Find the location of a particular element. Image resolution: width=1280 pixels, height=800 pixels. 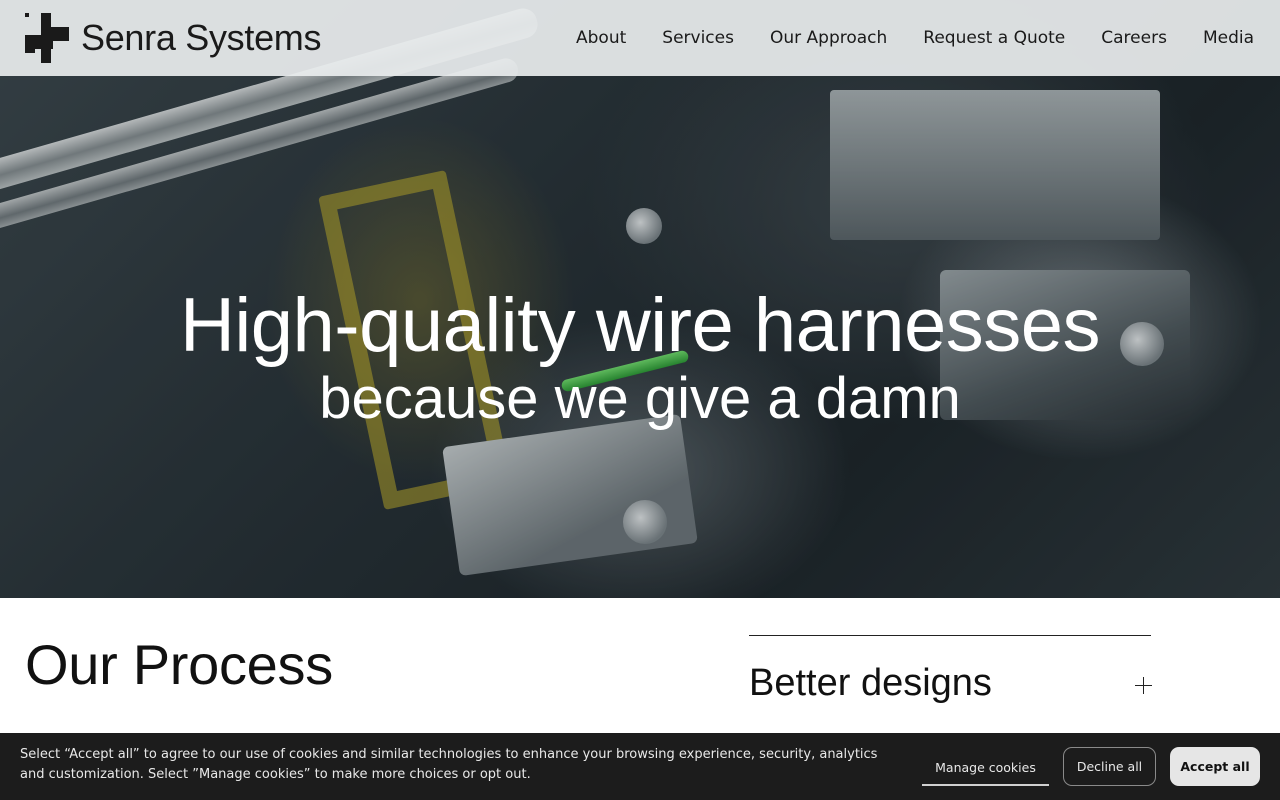

process-title: Our Process is located at coordinates (179, 664).